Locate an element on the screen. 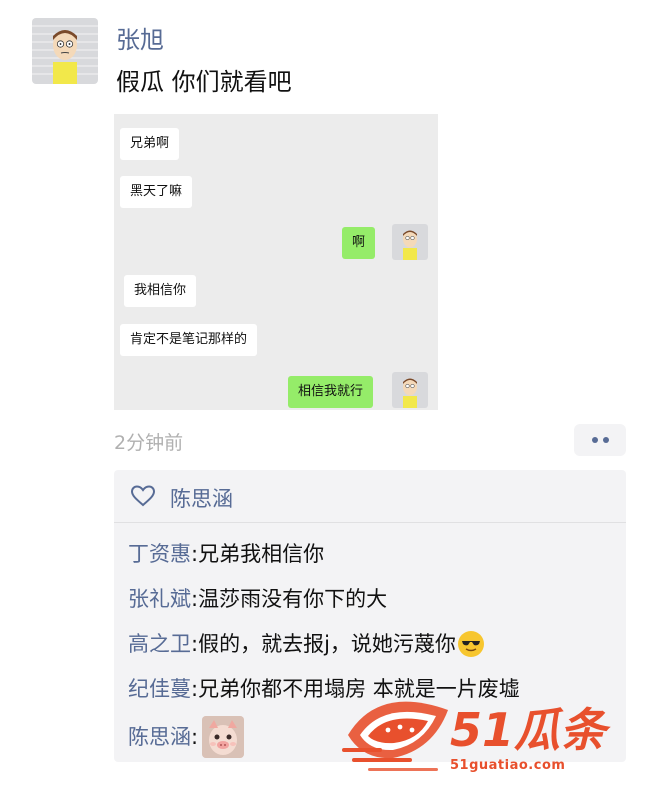 The width and height of the screenshot is (648, 800). poster-avatar is located at coordinates (65, 51).